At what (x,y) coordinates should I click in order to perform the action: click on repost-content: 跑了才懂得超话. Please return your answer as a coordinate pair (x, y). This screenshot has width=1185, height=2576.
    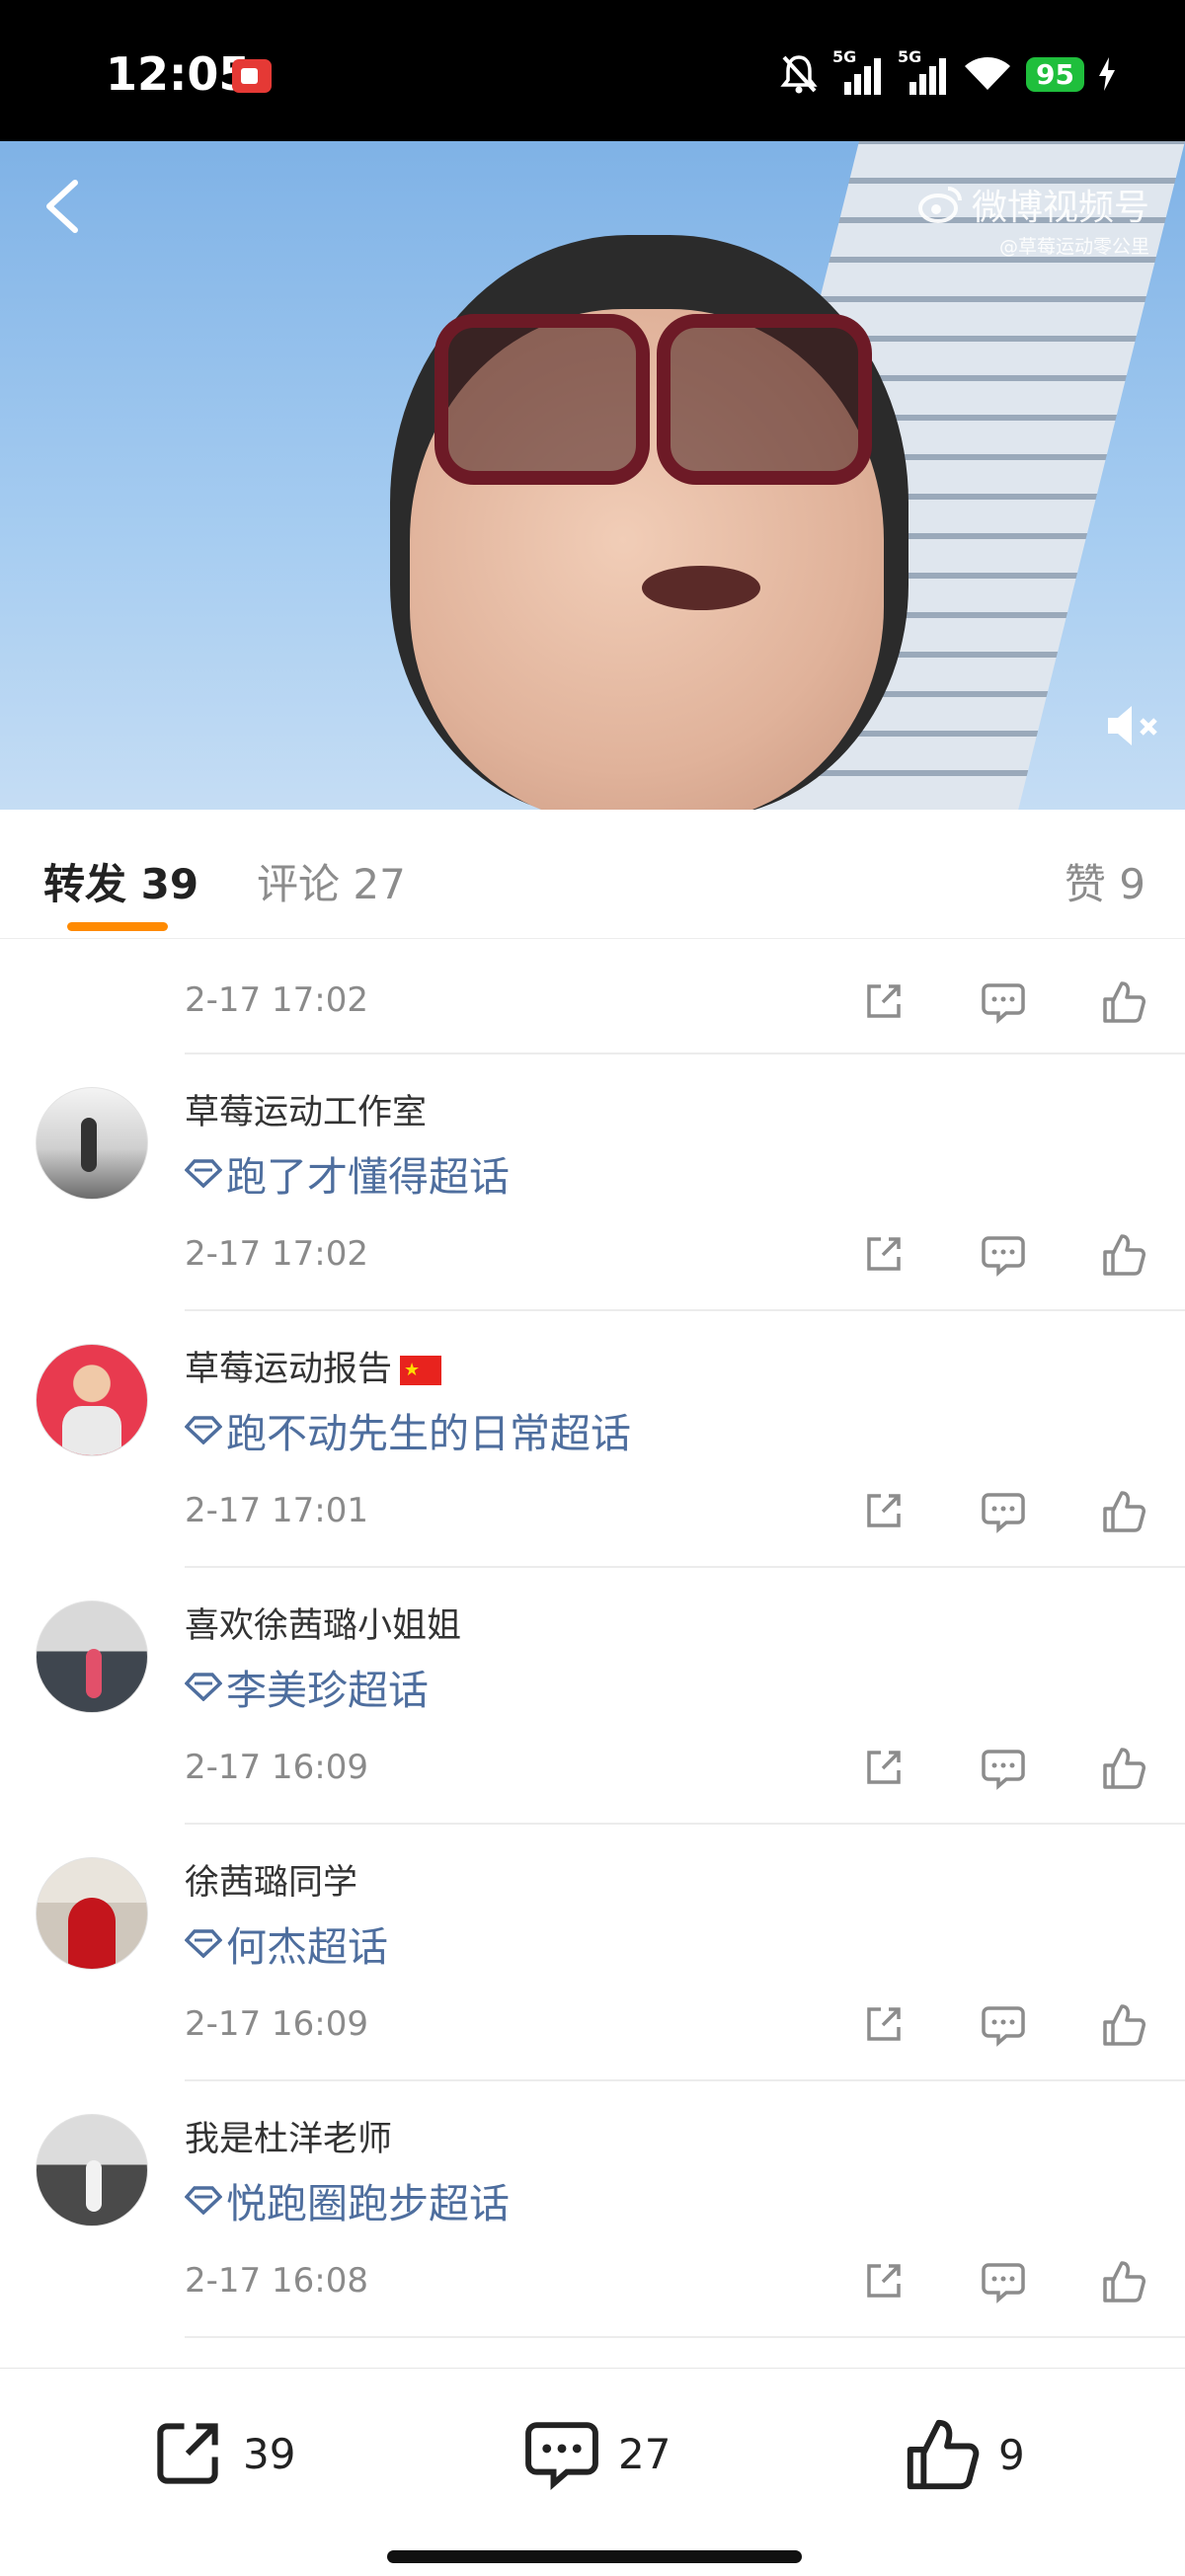
    Looking at the image, I should click on (348, 1173).